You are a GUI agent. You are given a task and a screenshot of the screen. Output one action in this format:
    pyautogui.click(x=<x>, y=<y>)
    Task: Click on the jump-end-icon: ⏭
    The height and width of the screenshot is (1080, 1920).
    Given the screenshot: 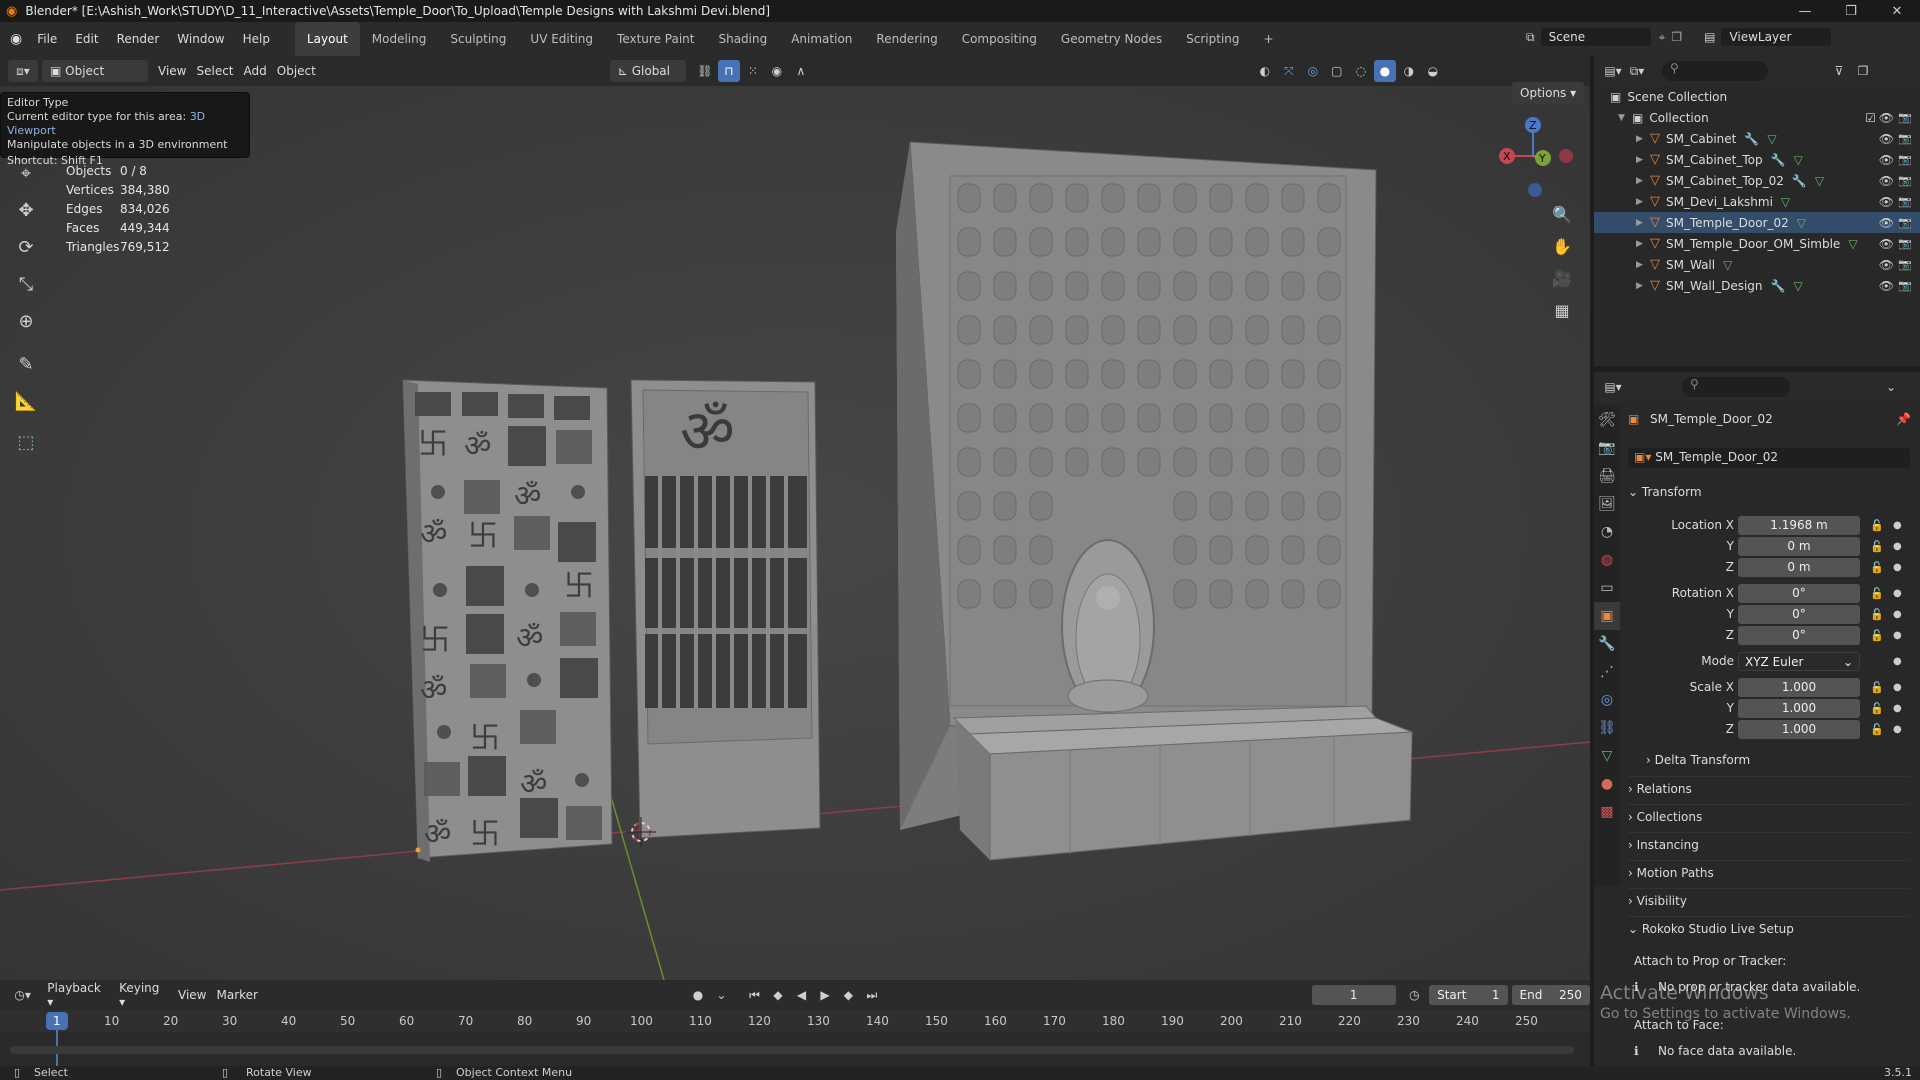 What is the action you would take?
    pyautogui.click(x=871, y=995)
    